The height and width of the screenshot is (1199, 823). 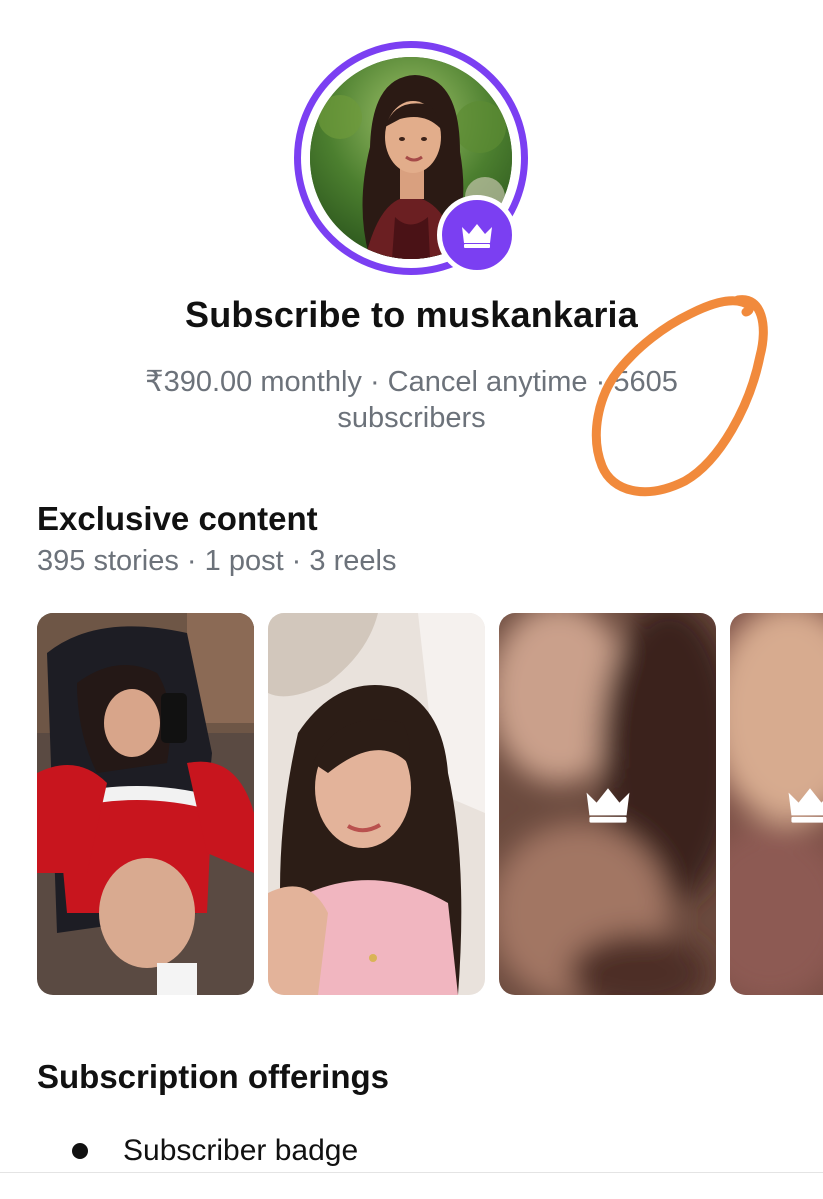 What do you see at coordinates (217, 561) in the screenshot?
I see `exclusive-content-counts: 395 stories · 1 post · 3 reels` at bounding box center [217, 561].